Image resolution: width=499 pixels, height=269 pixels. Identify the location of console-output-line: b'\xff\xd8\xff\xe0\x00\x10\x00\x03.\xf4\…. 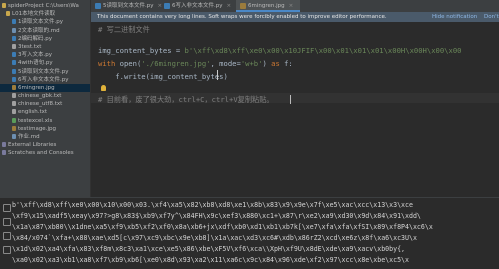
(212, 205).